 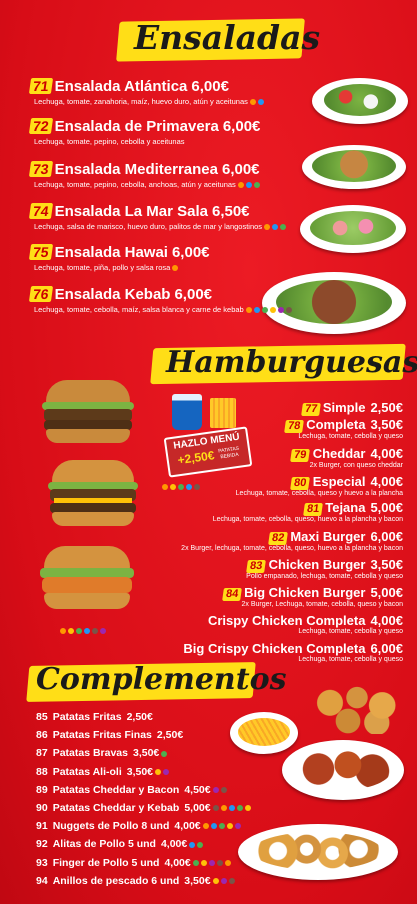 I want to click on side-price: 5,00€, so click(x=197, y=808).